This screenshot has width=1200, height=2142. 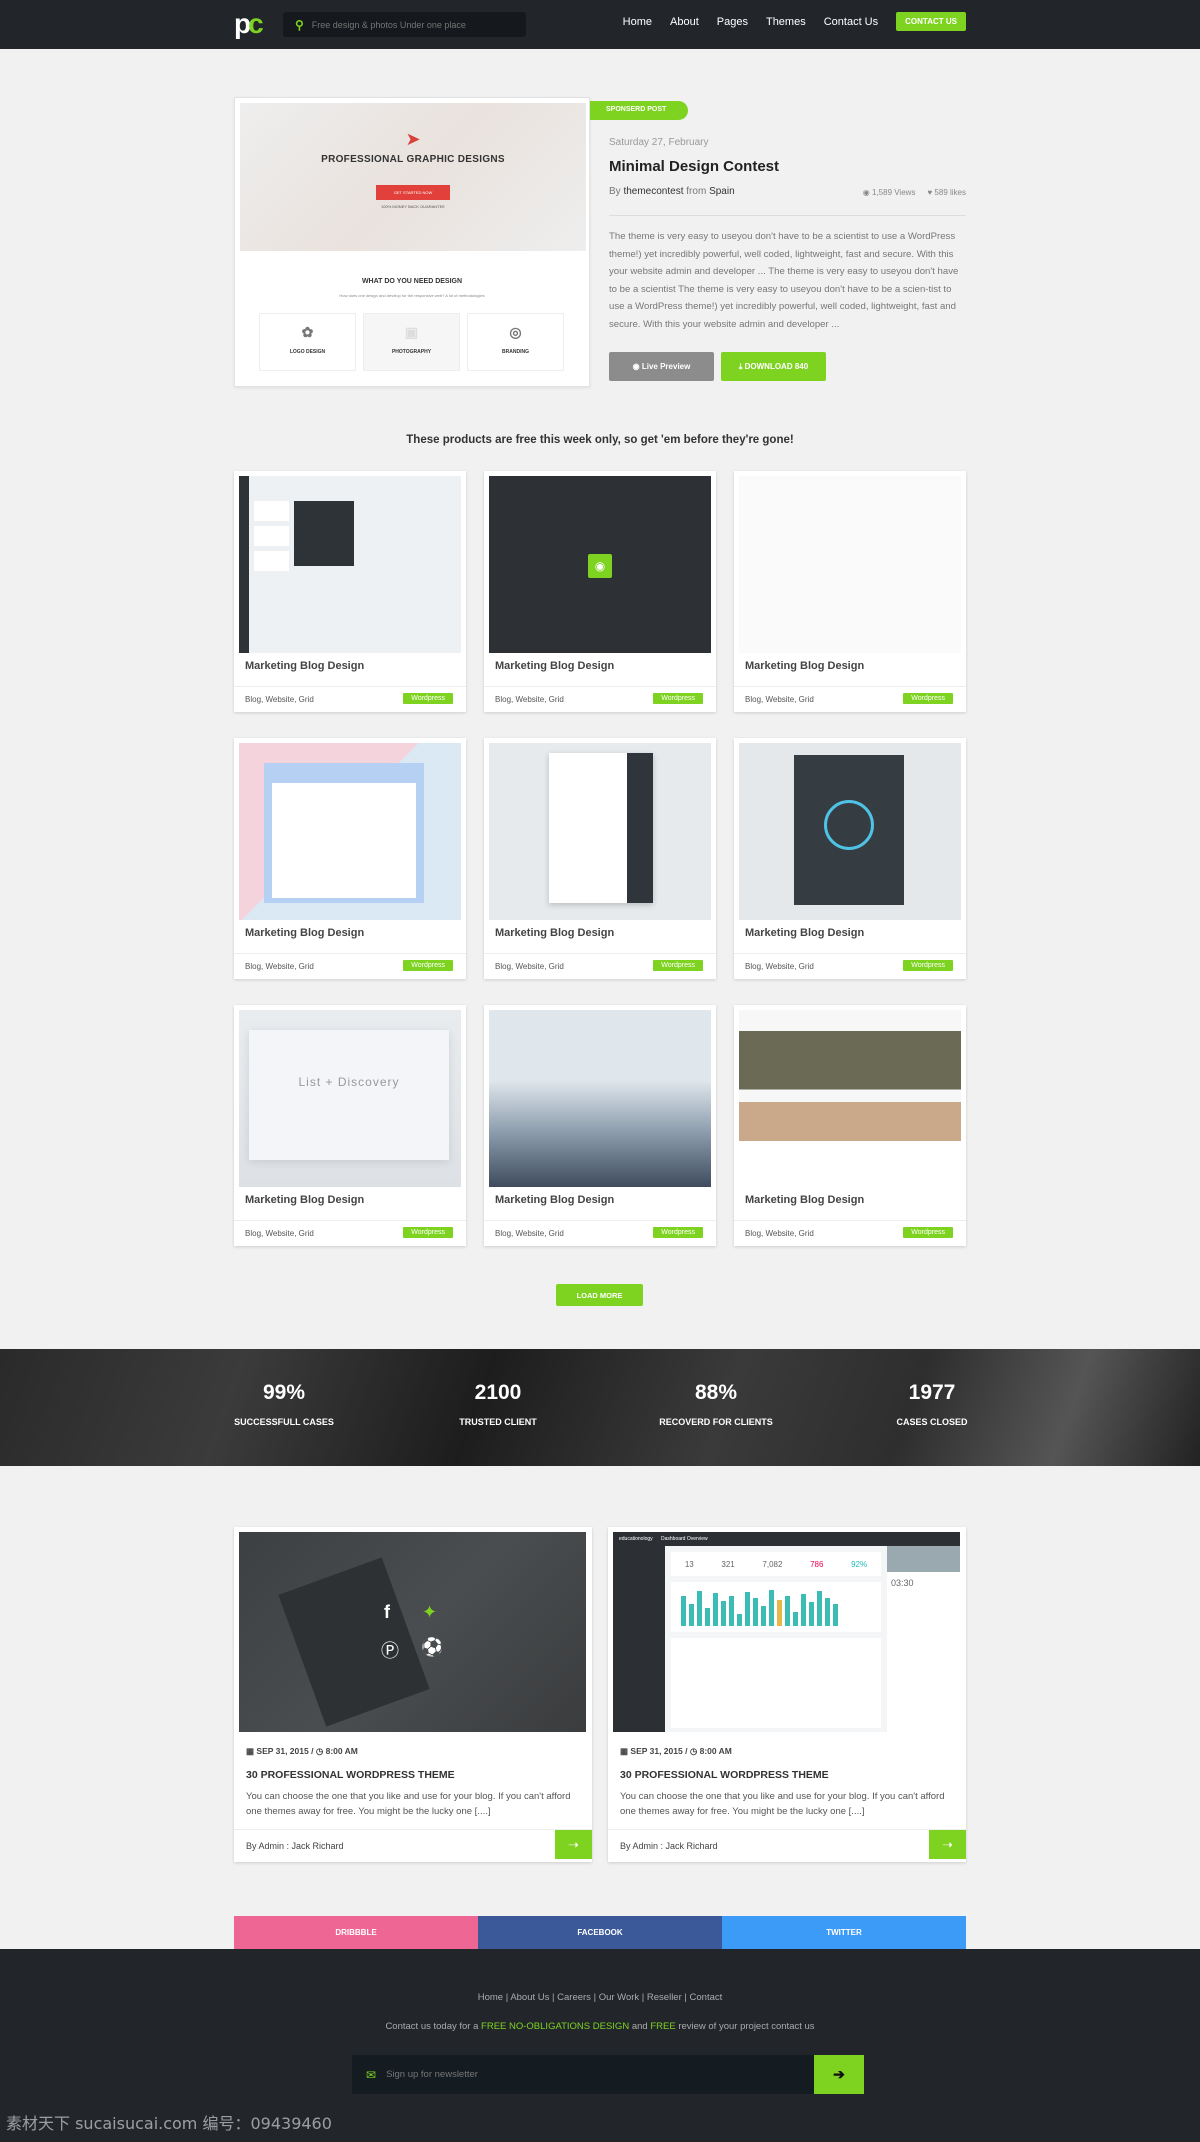 What do you see at coordinates (356, 1933) in the screenshot?
I see `dribbble-link: DRIBBBLE` at bounding box center [356, 1933].